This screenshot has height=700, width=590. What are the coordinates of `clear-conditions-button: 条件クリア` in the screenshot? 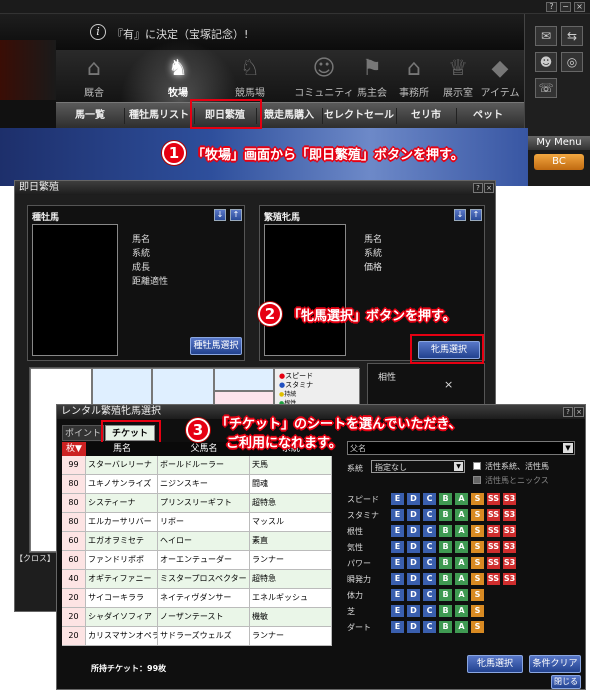 It's located at (555, 664).